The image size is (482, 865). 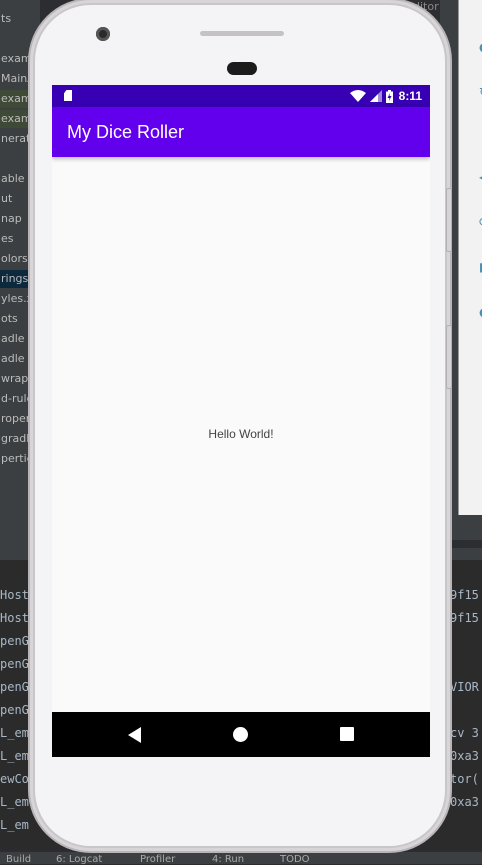 What do you see at coordinates (157, 859) in the screenshot?
I see `tool-window-tab: Profiler` at bounding box center [157, 859].